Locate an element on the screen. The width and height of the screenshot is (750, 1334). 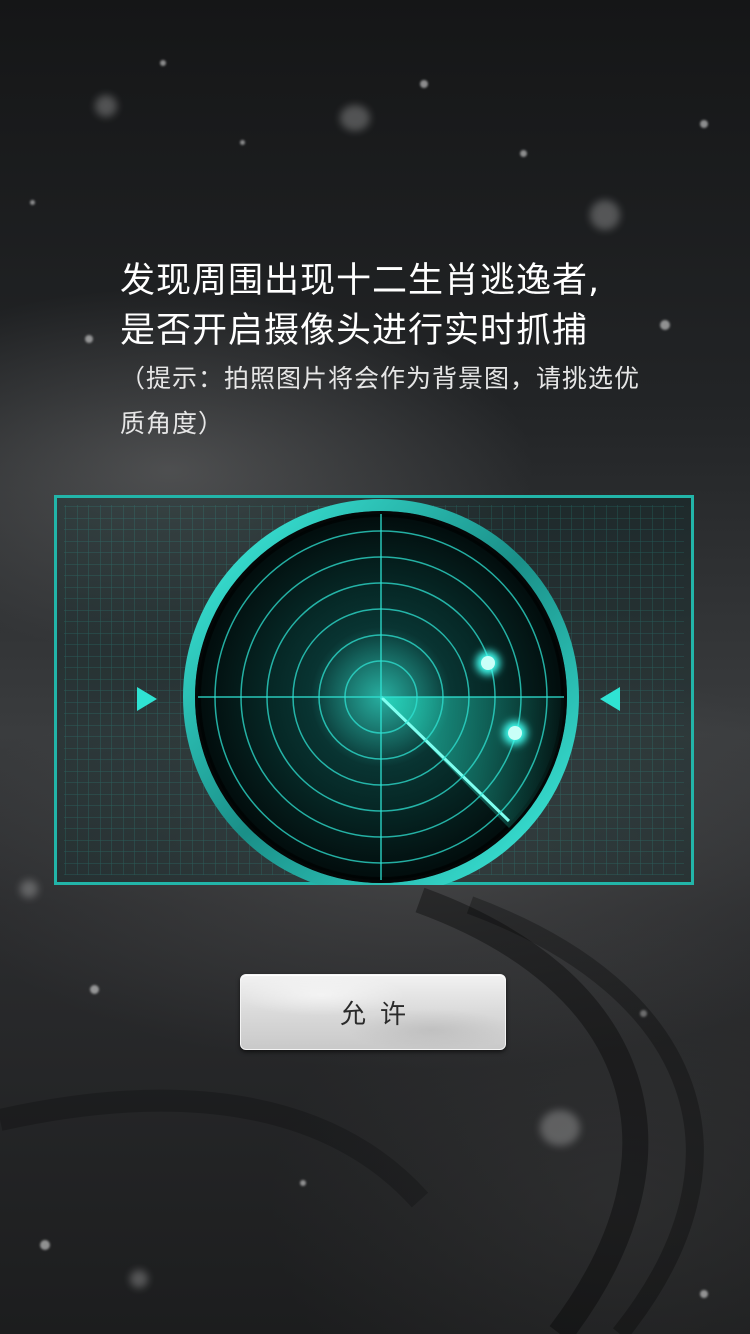
prompt-hint: （提示：拍照图片将会作为背景图，请挑选优质角度） is located at coordinates (380, 401).